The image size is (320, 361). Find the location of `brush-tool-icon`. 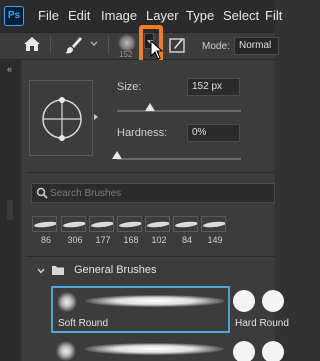

brush-tool-icon is located at coordinates (73, 45).